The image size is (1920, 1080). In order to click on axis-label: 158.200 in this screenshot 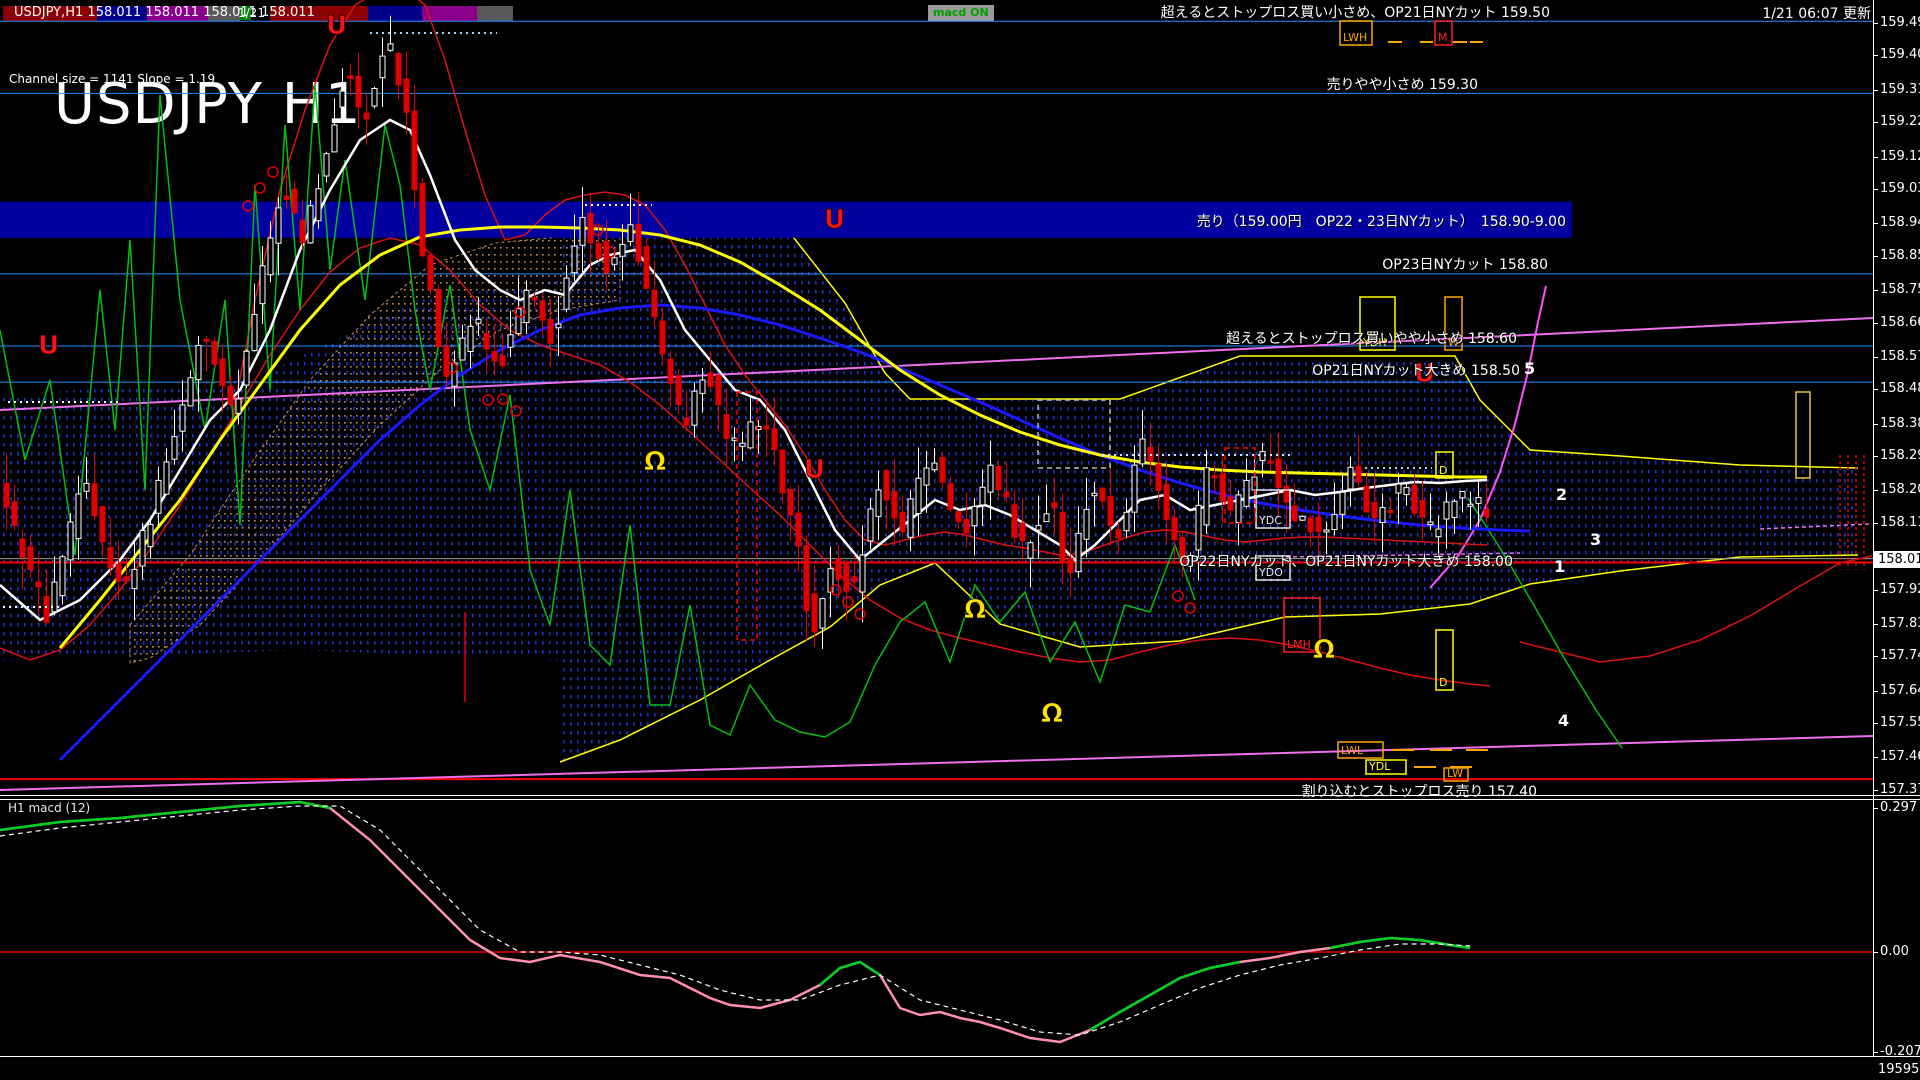, I will do `click(1900, 489)`.